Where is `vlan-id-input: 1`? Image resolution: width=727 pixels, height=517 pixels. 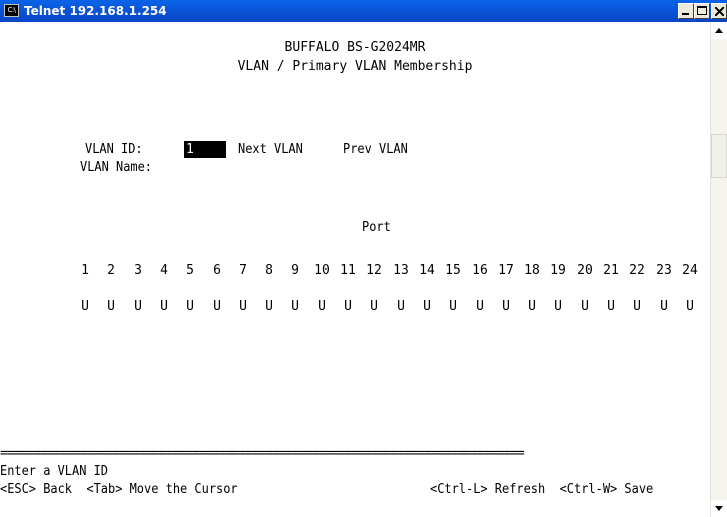 vlan-id-input: 1 is located at coordinates (205, 149).